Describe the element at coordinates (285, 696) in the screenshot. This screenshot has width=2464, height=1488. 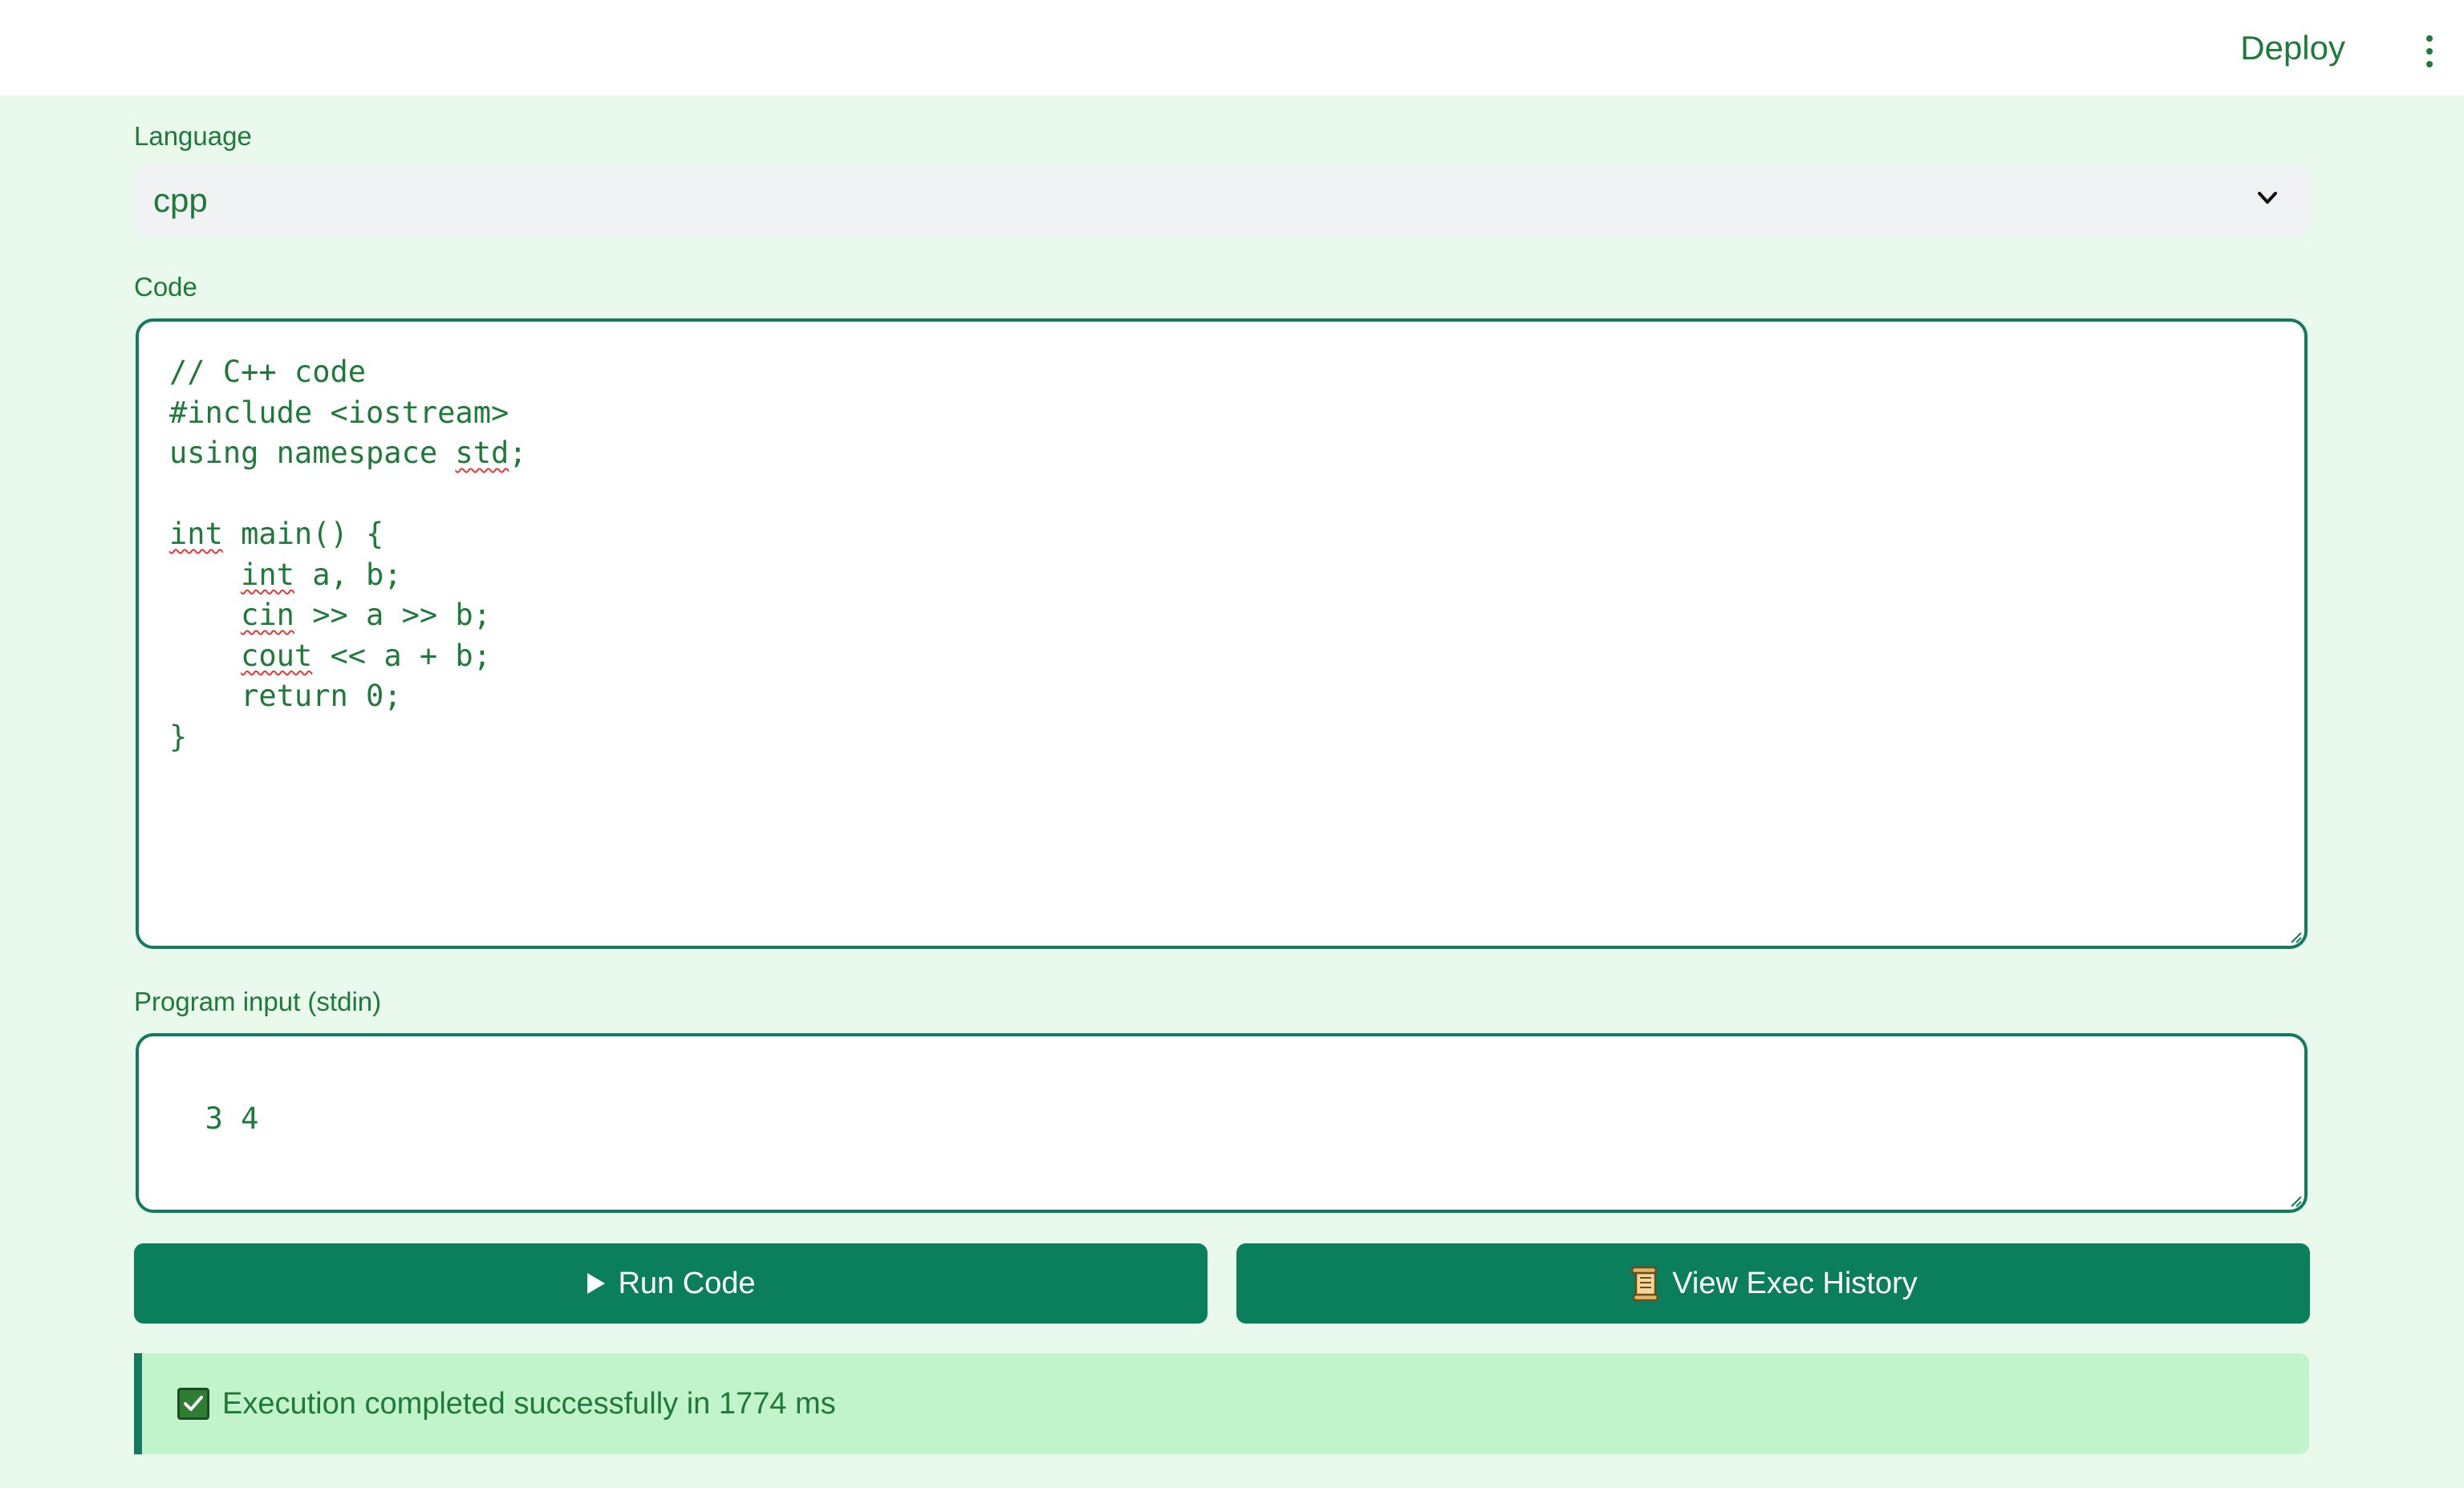
I see `code-line: return 0;` at that location.